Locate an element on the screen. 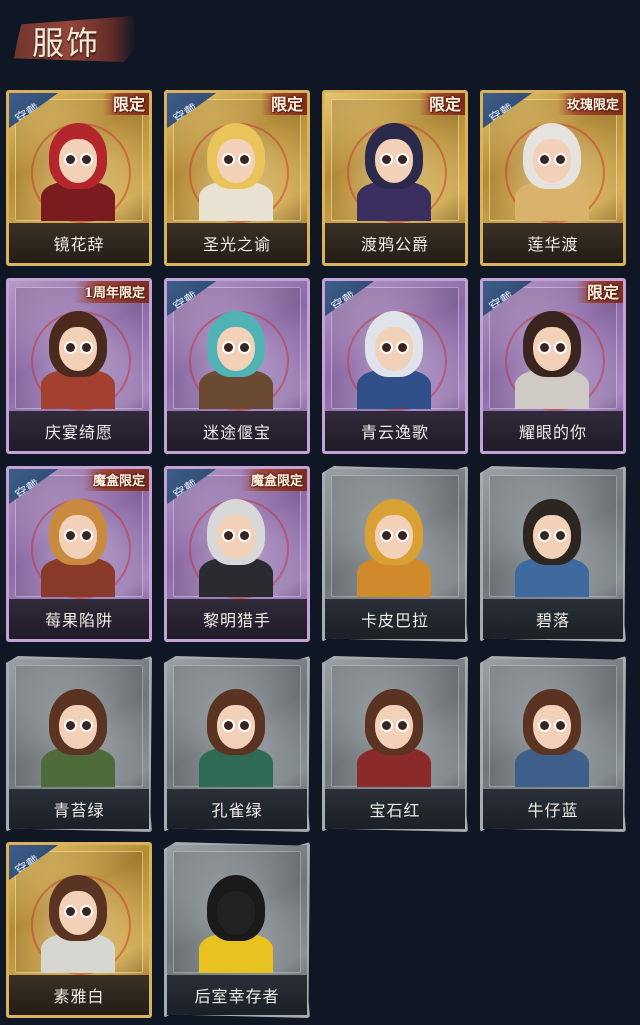 This screenshot has width=640, height=1025. costume-card: 牛仔蓝 is located at coordinates (553, 744).